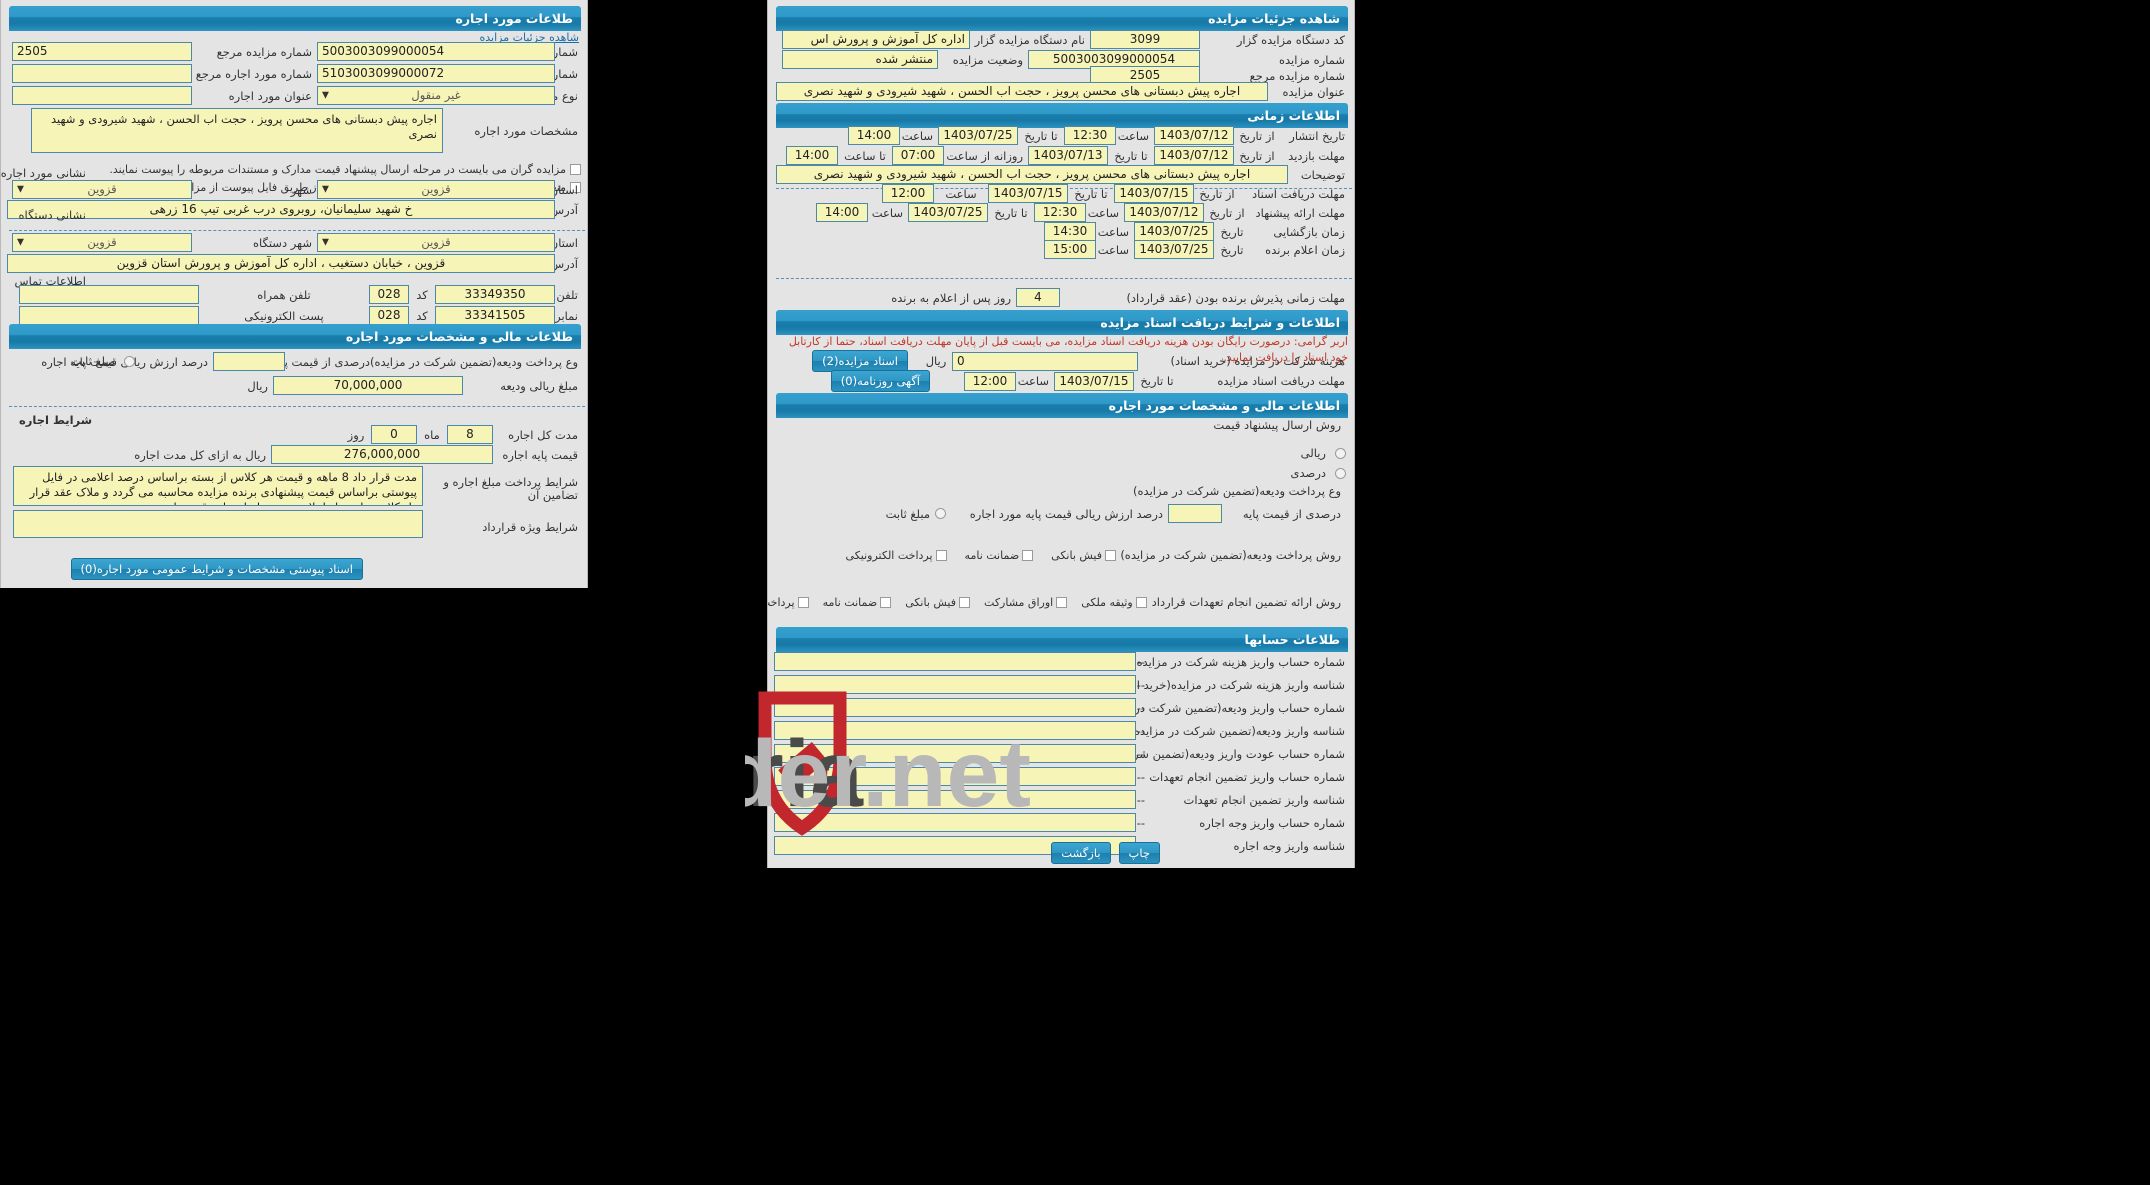 The width and height of the screenshot is (2150, 1185). What do you see at coordinates (382, 454) in the screenshot?
I see `base-price-value: 276,000,000` at bounding box center [382, 454].